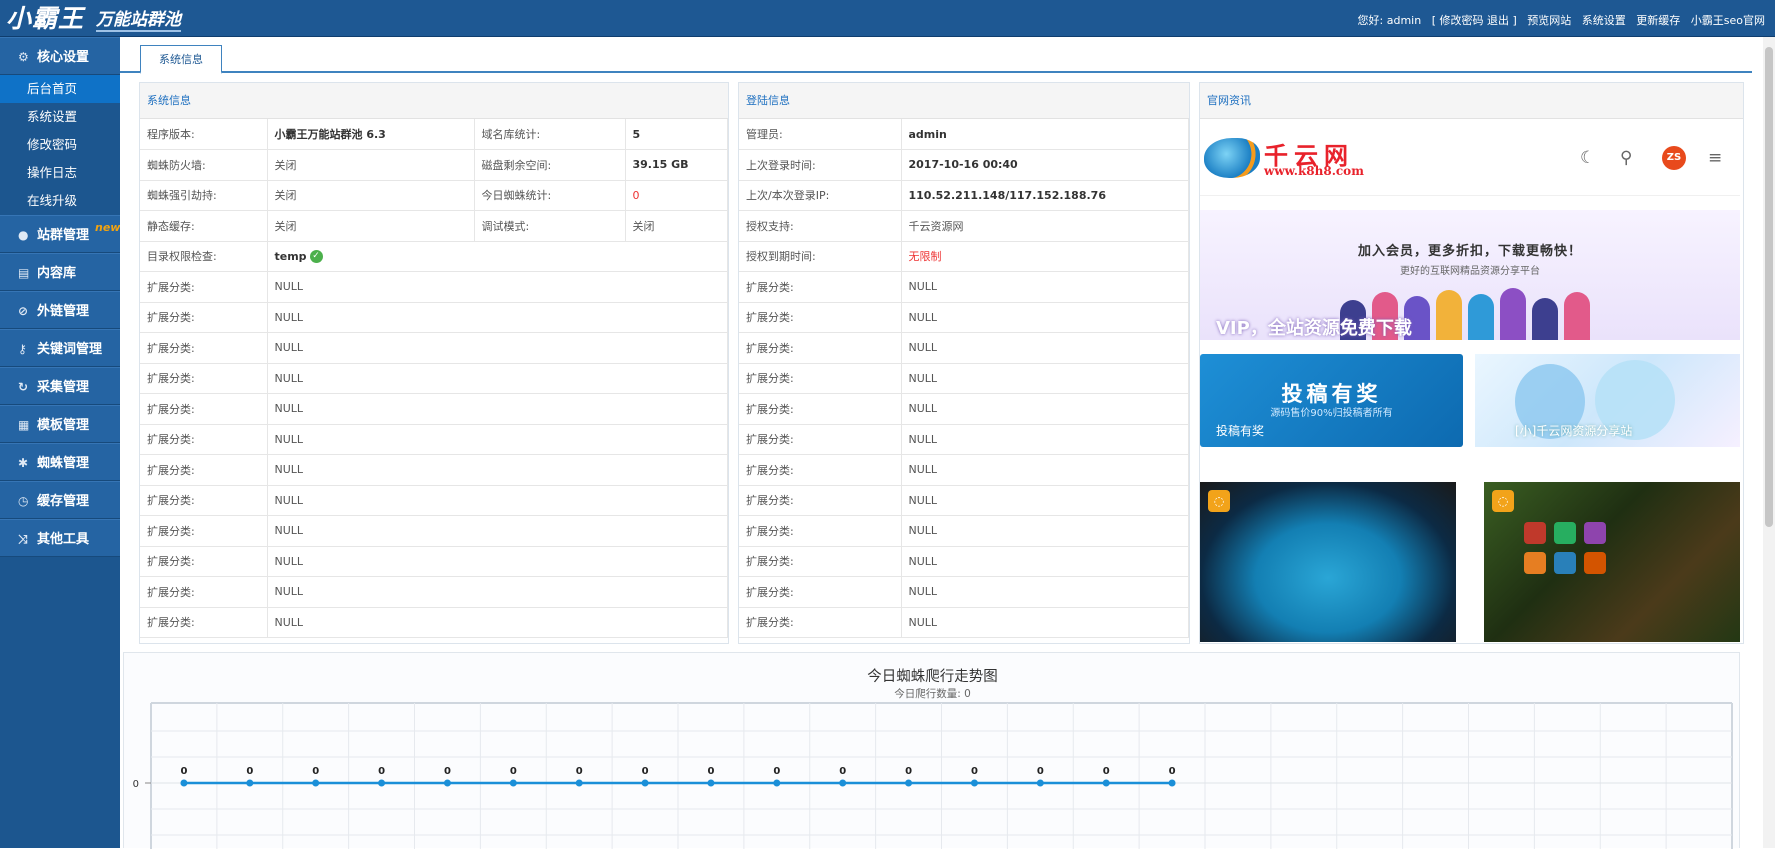 The width and height of the screenshot is (1775, 849). Describe the element at coordinates (63, 425) in the screenshot. I see `sidebar-group-label: 模板管理` at that location.